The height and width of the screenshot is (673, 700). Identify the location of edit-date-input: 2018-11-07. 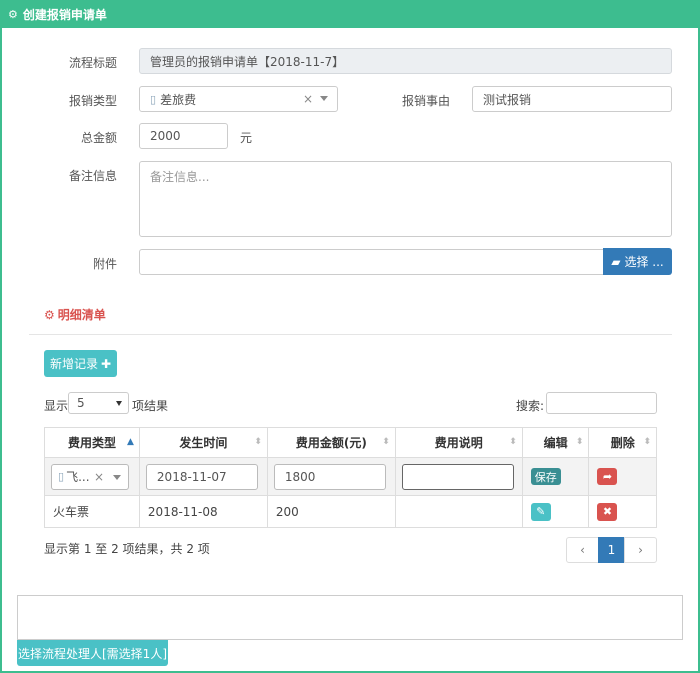
(201, 476).